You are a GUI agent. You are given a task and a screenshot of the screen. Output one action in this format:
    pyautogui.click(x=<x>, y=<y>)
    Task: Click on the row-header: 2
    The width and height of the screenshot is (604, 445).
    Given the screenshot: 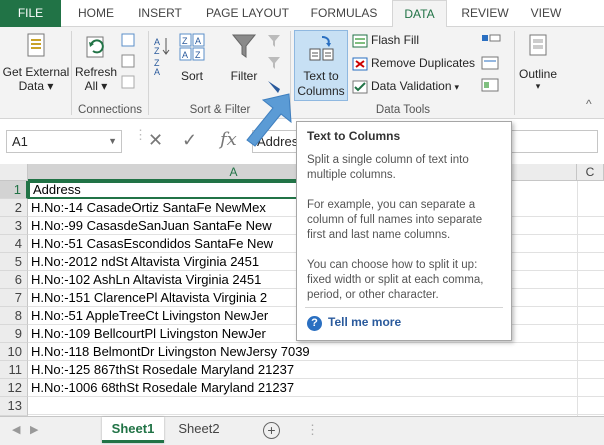 What is the action you would take?
    pyautogui.click(x=14, y=208)
    